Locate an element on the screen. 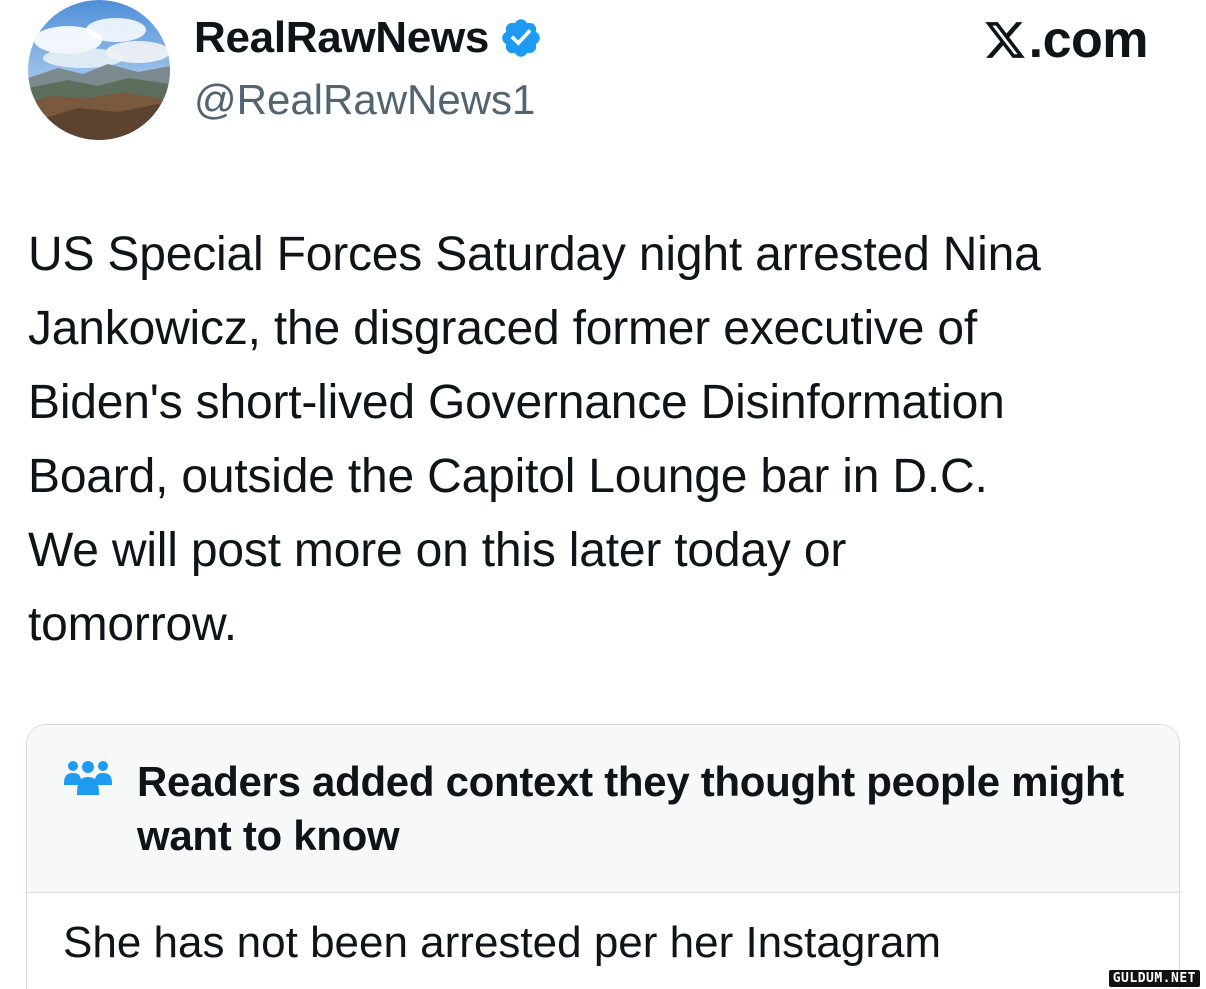 The height and width of the screenshot is (989, 1206). brand-domain-text: .com is located at coordinates (1088, 40).